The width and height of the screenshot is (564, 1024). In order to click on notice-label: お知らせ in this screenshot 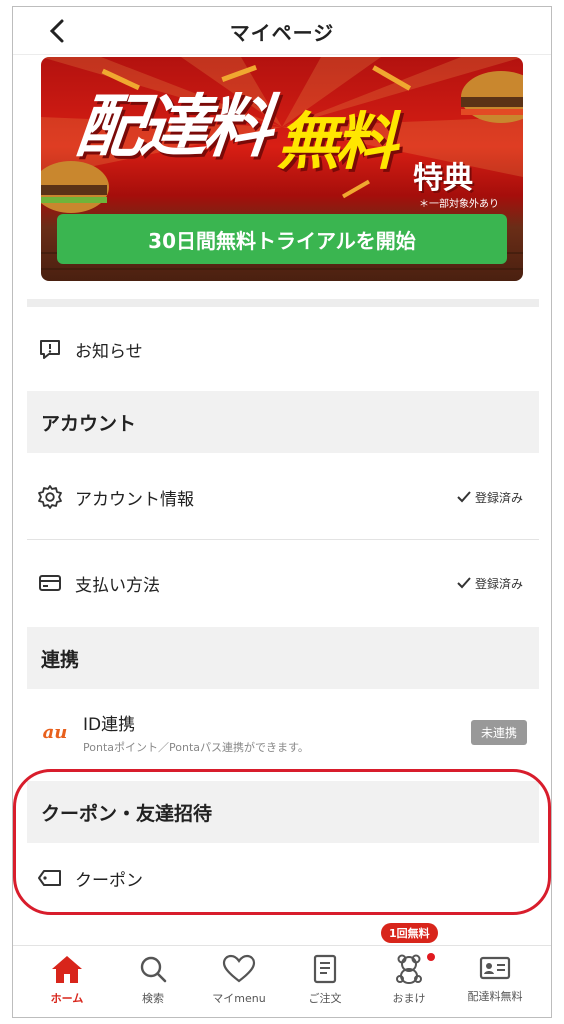, I will do `click(109, 351)`.